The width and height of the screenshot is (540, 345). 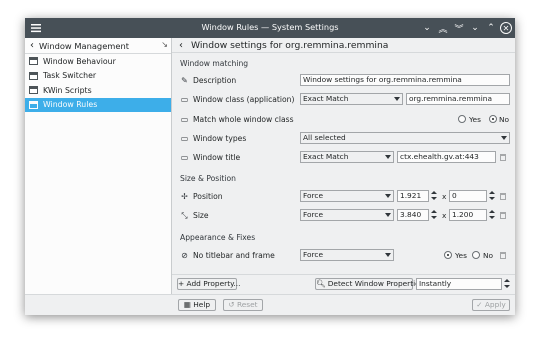 I want to click on apply-button: ✓ Apply, so click(x=491, y=305).